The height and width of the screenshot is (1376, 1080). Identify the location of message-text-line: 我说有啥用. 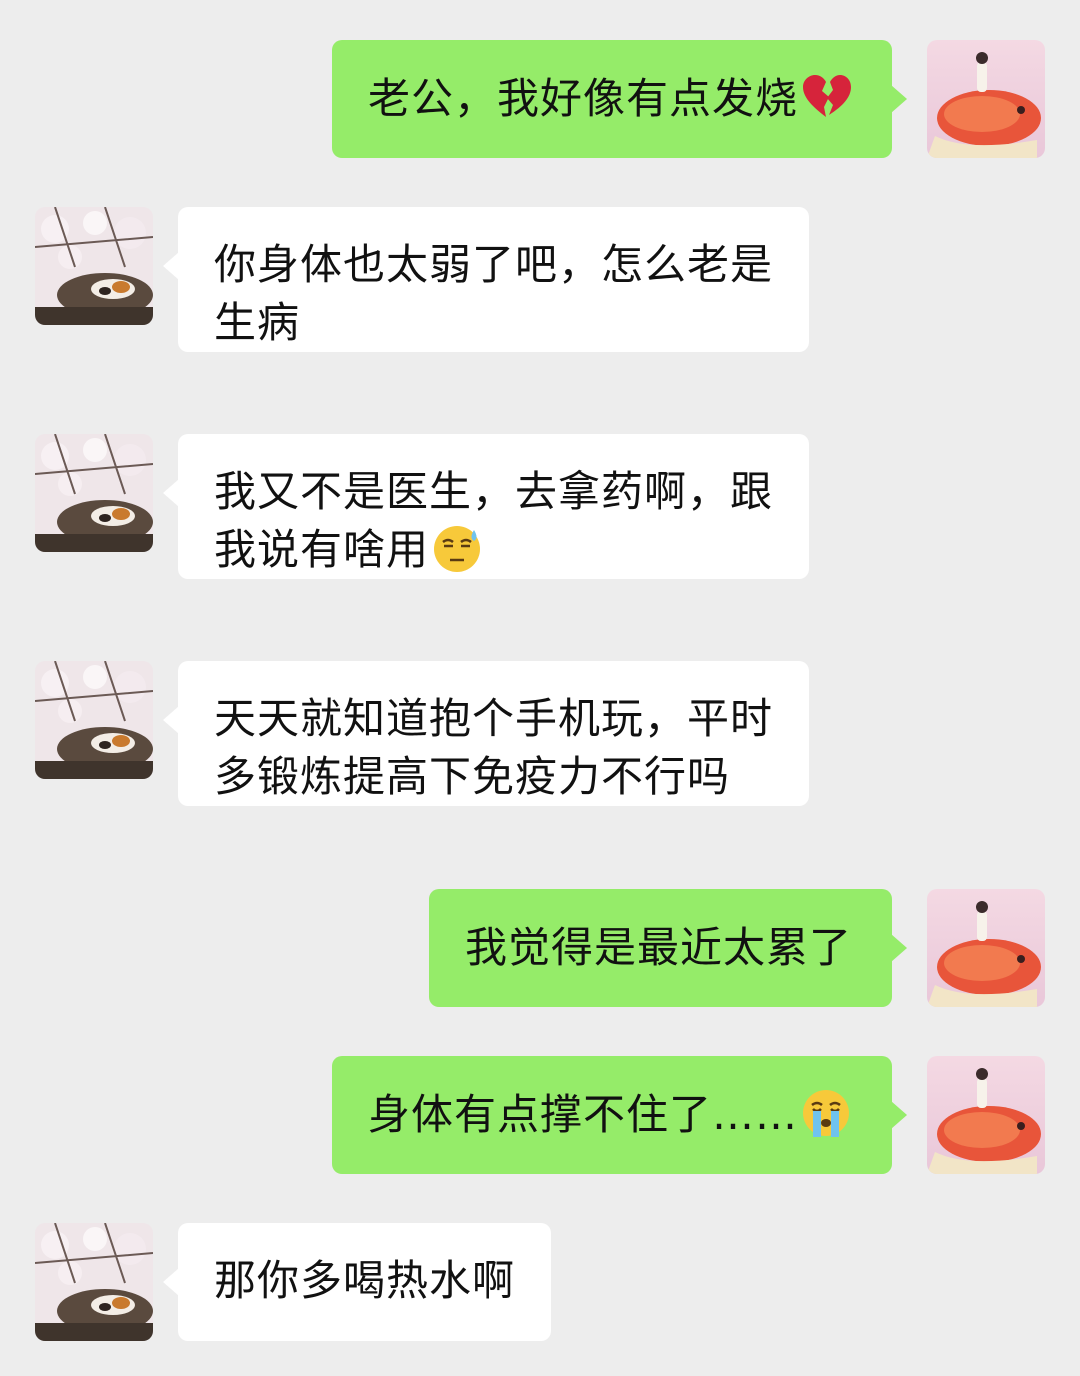
(493, 550).